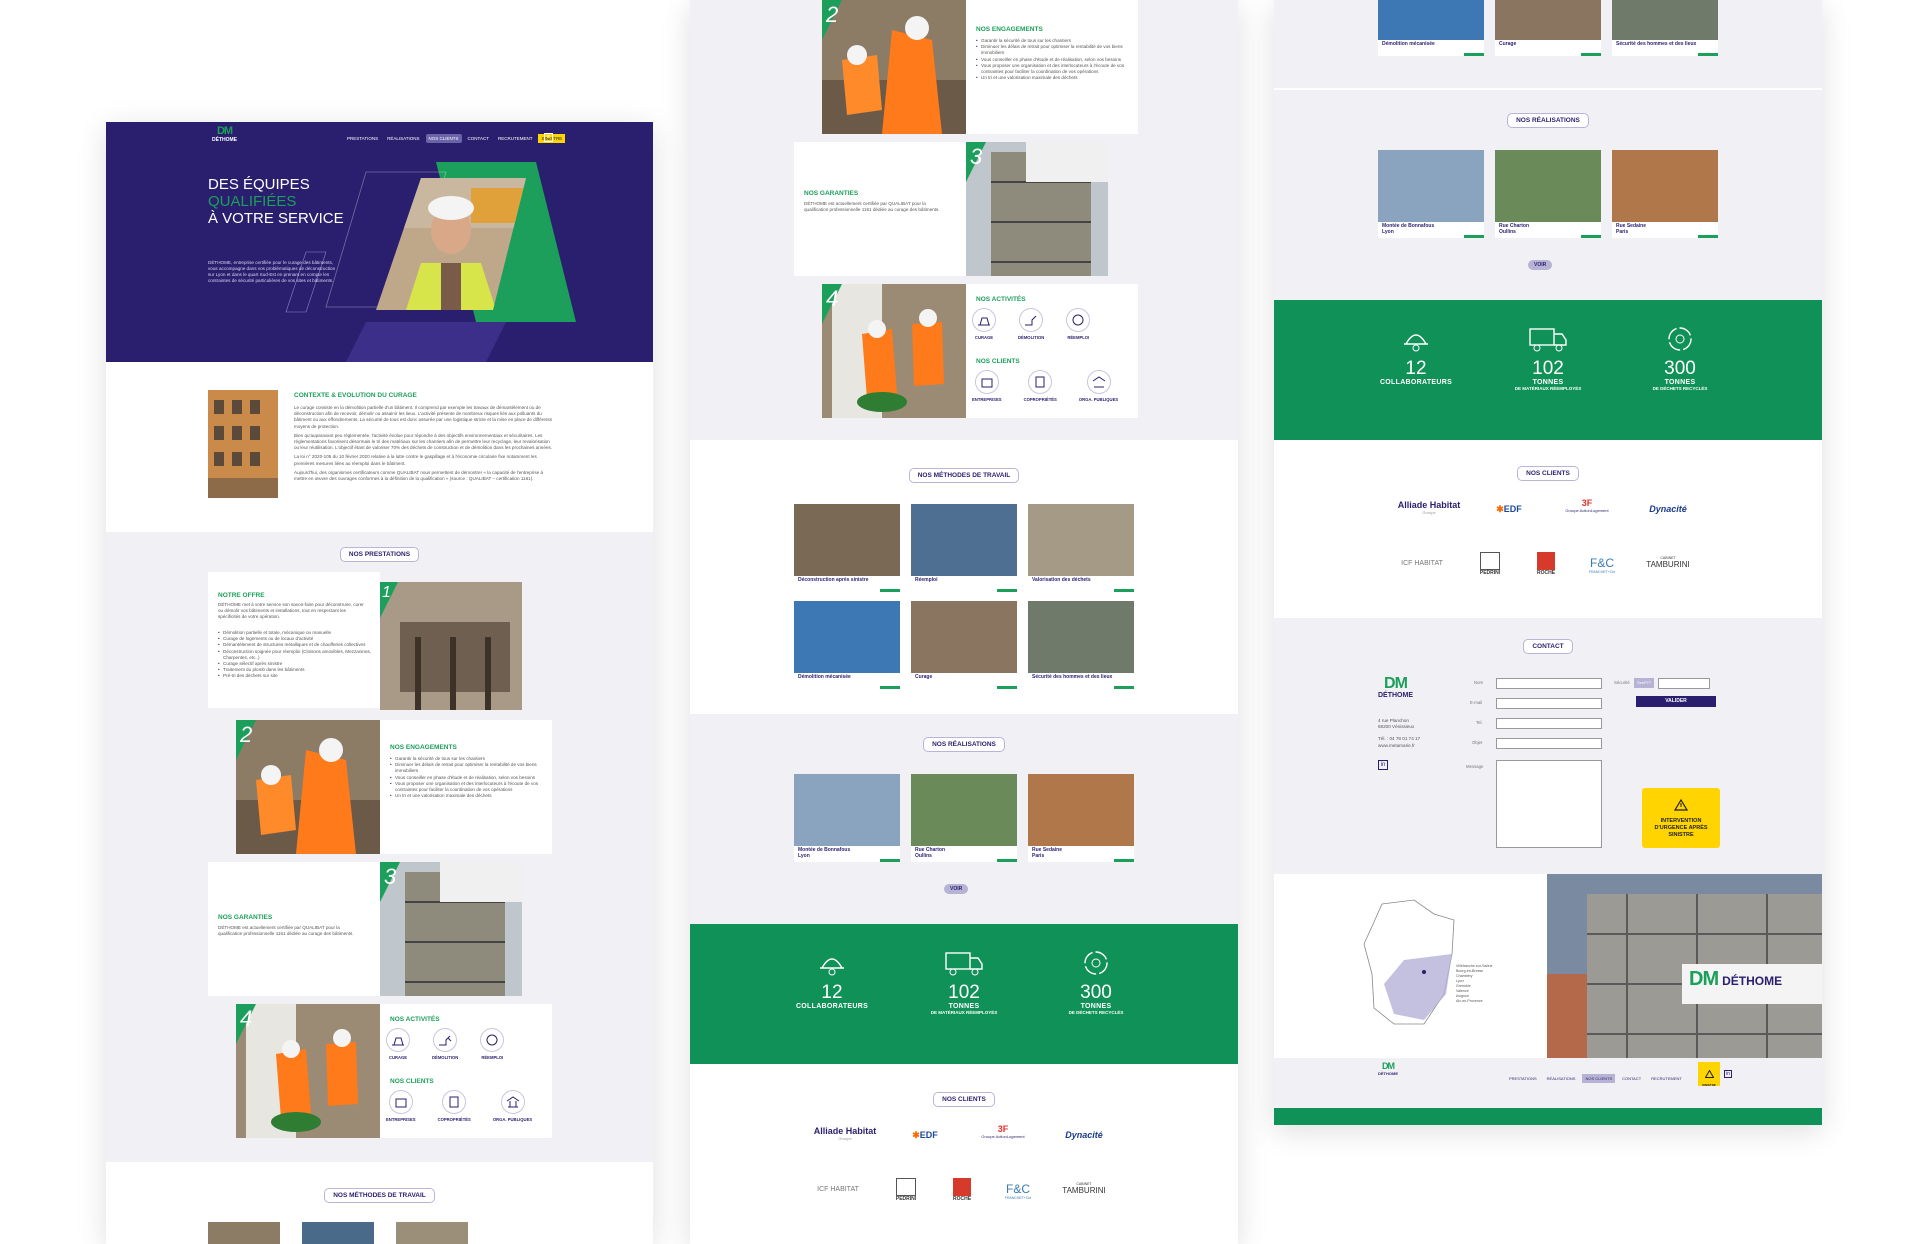  I want to click on method-valorisation: Valorisation des déchets, so click(1081, 549).